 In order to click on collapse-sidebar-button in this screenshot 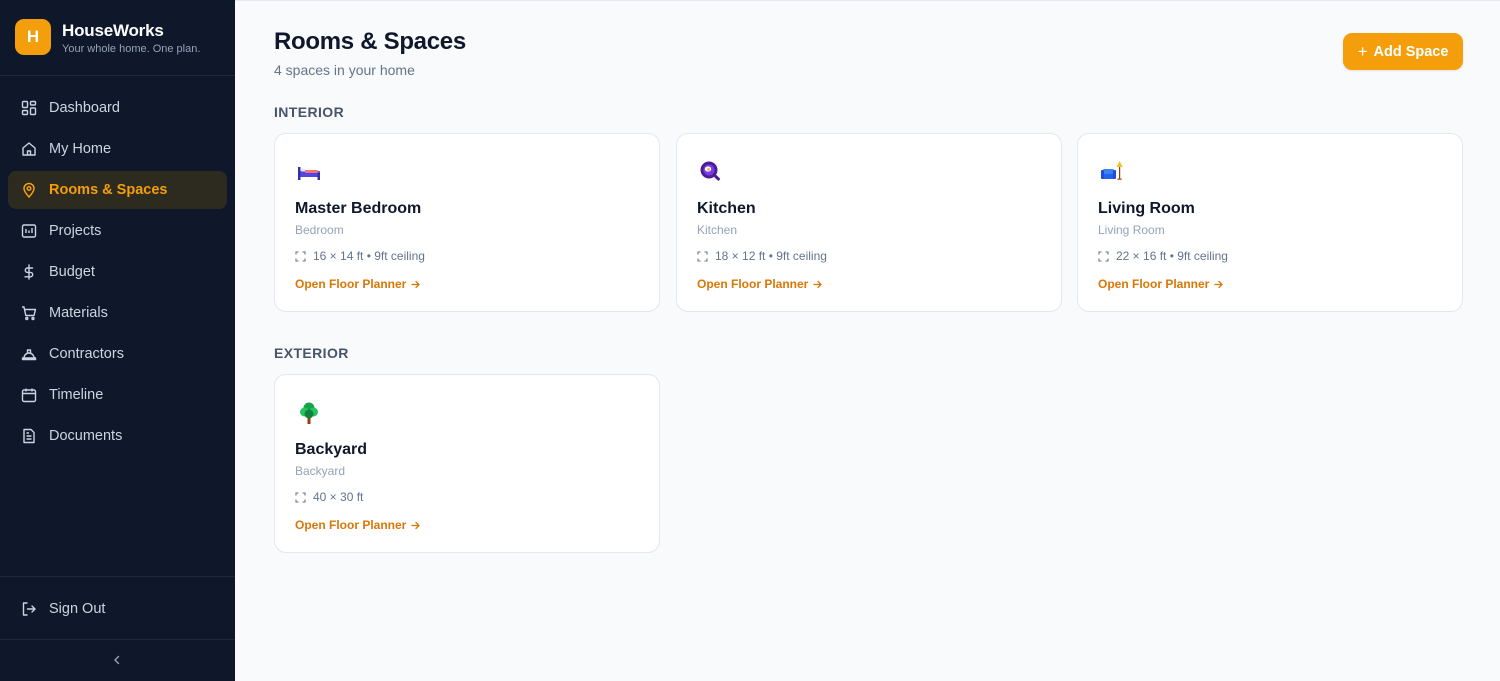, I will do `click(117, 660)`.